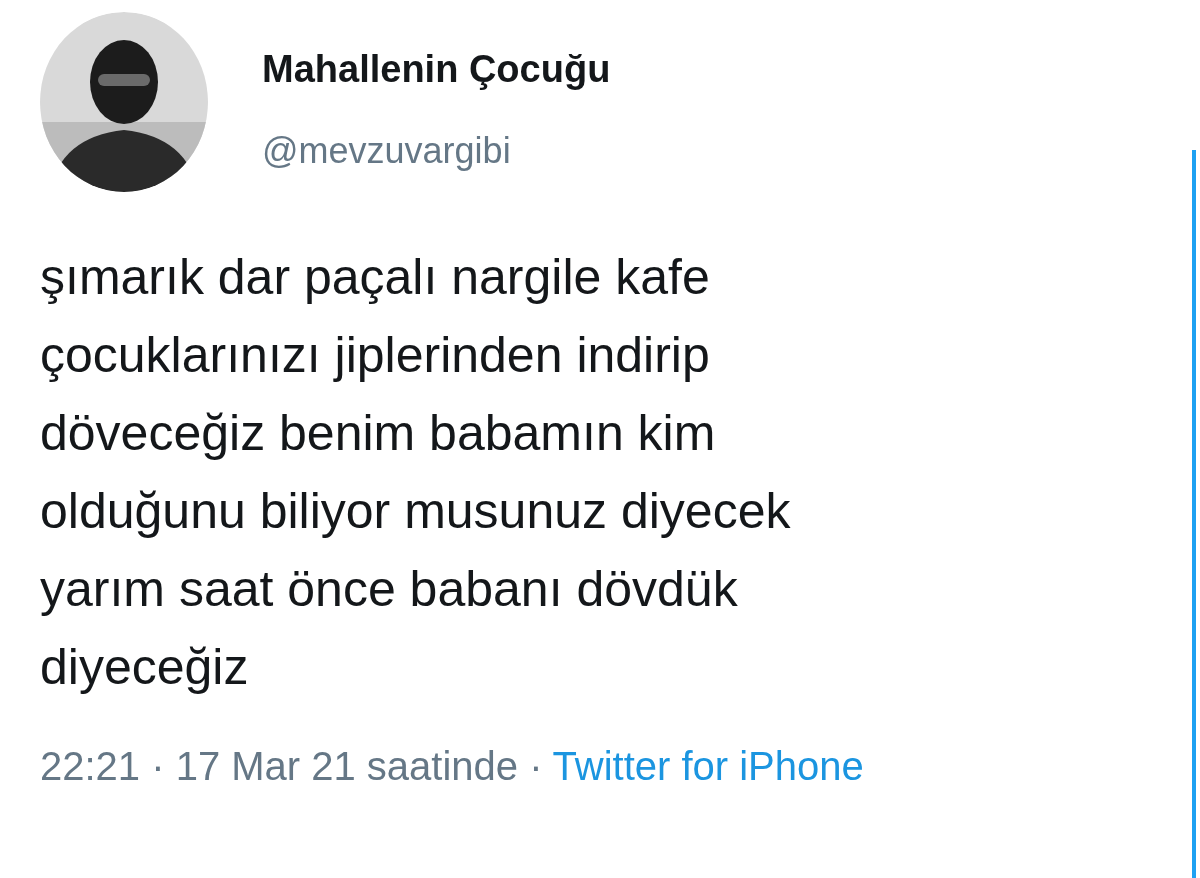  Describe the element at coordinates (291, 766) in the screenshot. I see `tweet-timestamp: 22:21 · 17 Mar 21 saatinde ·` at that location.